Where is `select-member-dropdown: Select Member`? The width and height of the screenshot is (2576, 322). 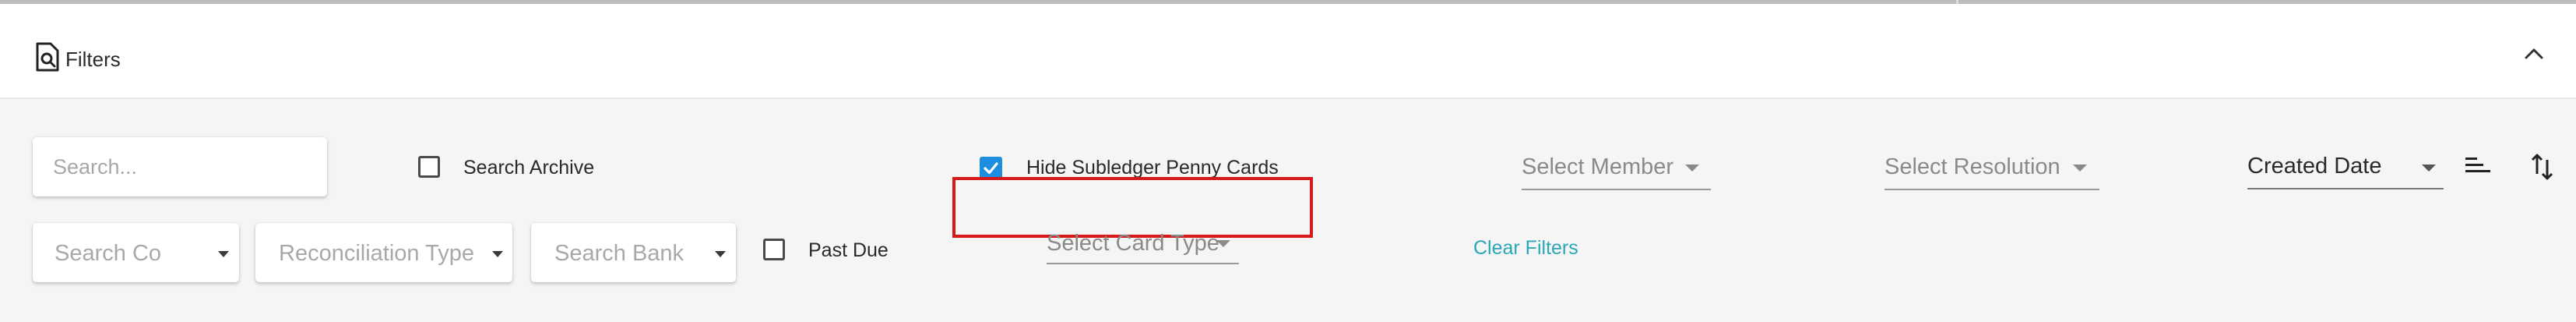 select-member-dropdown: Select Member is located at coordinates (1616, 173).